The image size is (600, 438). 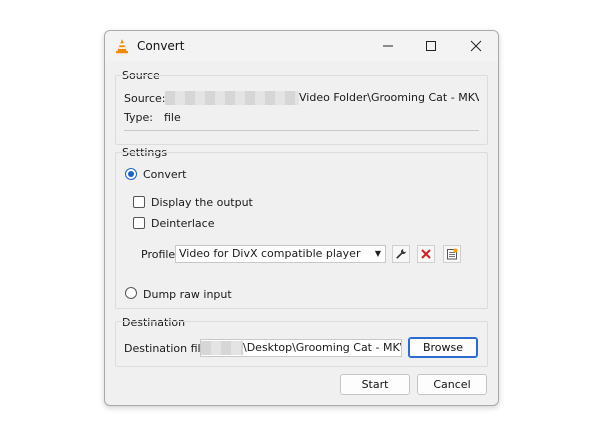 I want to click on edit-profile-button, so click(x=401, y=254).